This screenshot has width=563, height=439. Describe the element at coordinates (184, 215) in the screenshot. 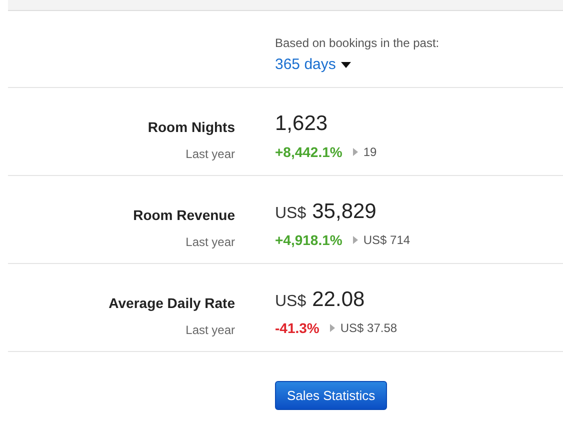

I see `metric-label: Room Revenue` at that location.